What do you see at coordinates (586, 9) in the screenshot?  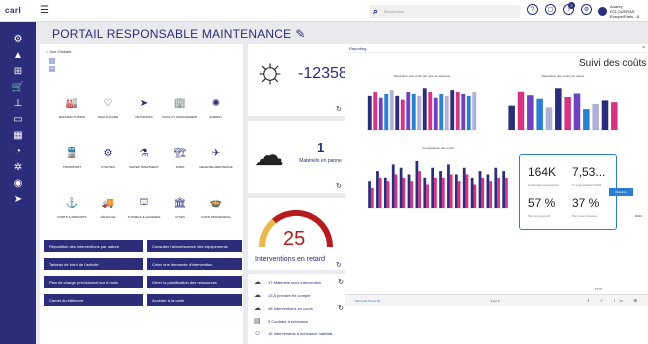 I see `settings-icon: ⚙` at bounding box center [586, 9].